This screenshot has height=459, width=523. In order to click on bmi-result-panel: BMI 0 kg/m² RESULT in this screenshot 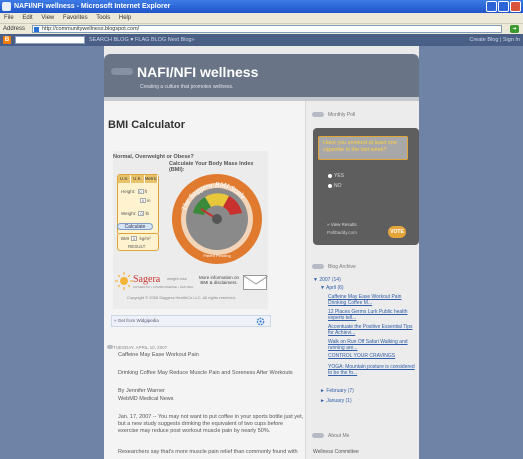, I will do `click(138, 242)`.